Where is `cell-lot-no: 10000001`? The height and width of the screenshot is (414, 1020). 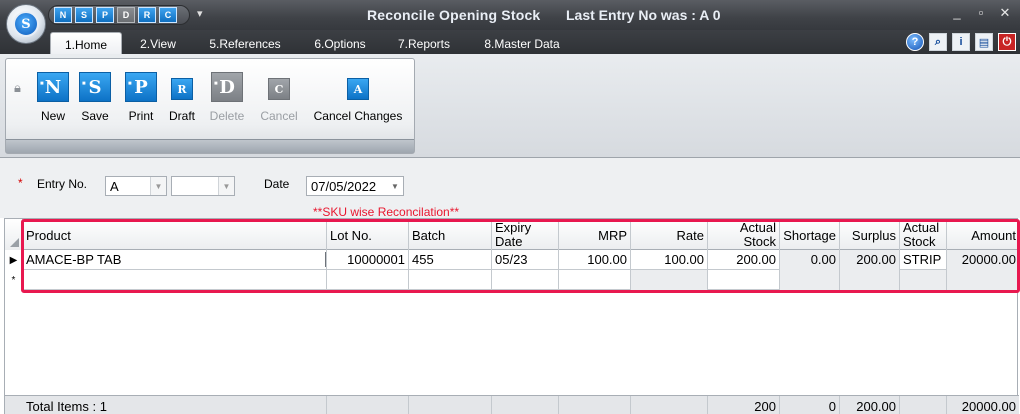
cell-lot-no: 10000001 is located at coordinates (368, 260).